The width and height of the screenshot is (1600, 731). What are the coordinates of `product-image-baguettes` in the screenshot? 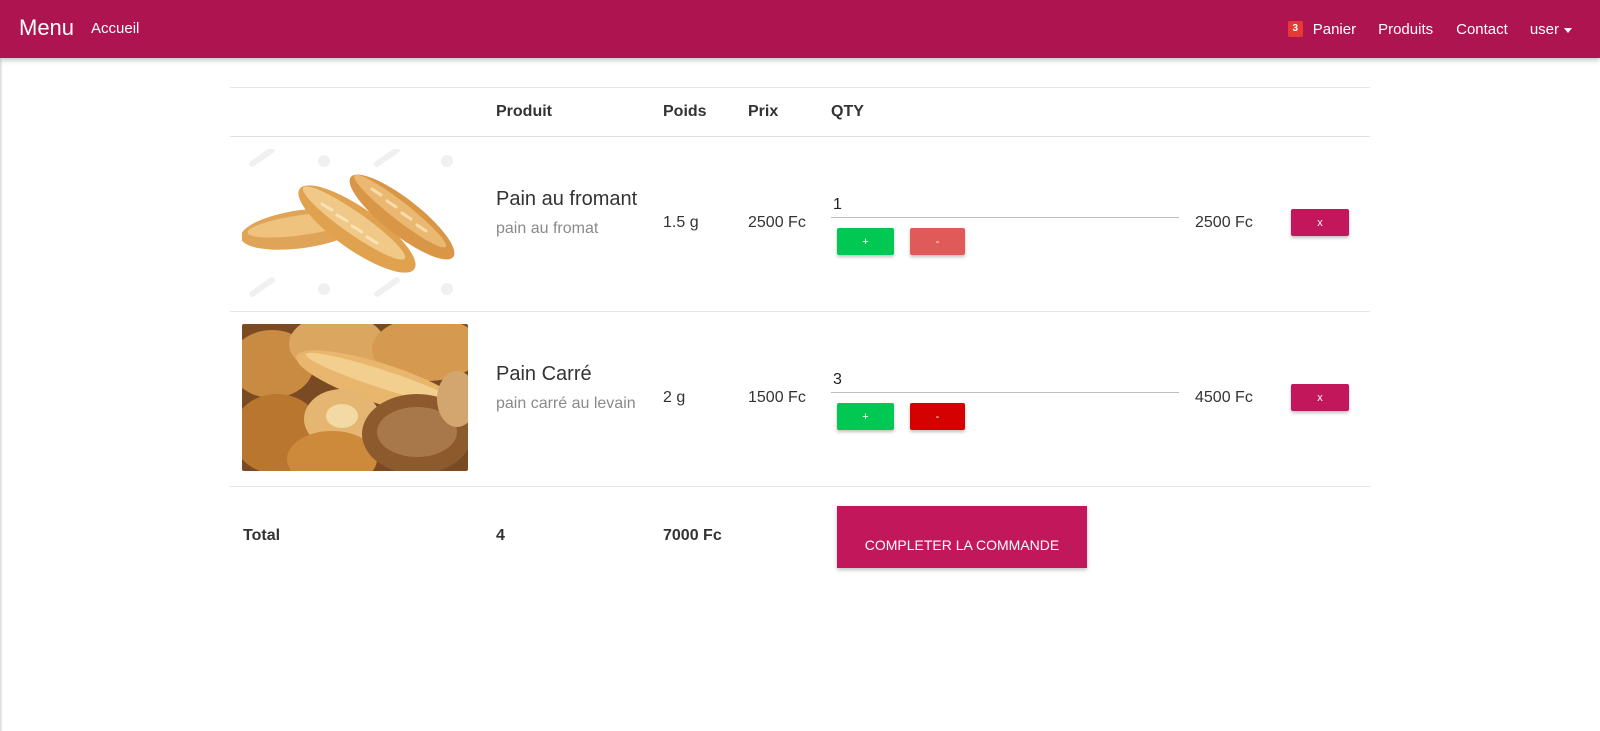 It's located at (355, 224).